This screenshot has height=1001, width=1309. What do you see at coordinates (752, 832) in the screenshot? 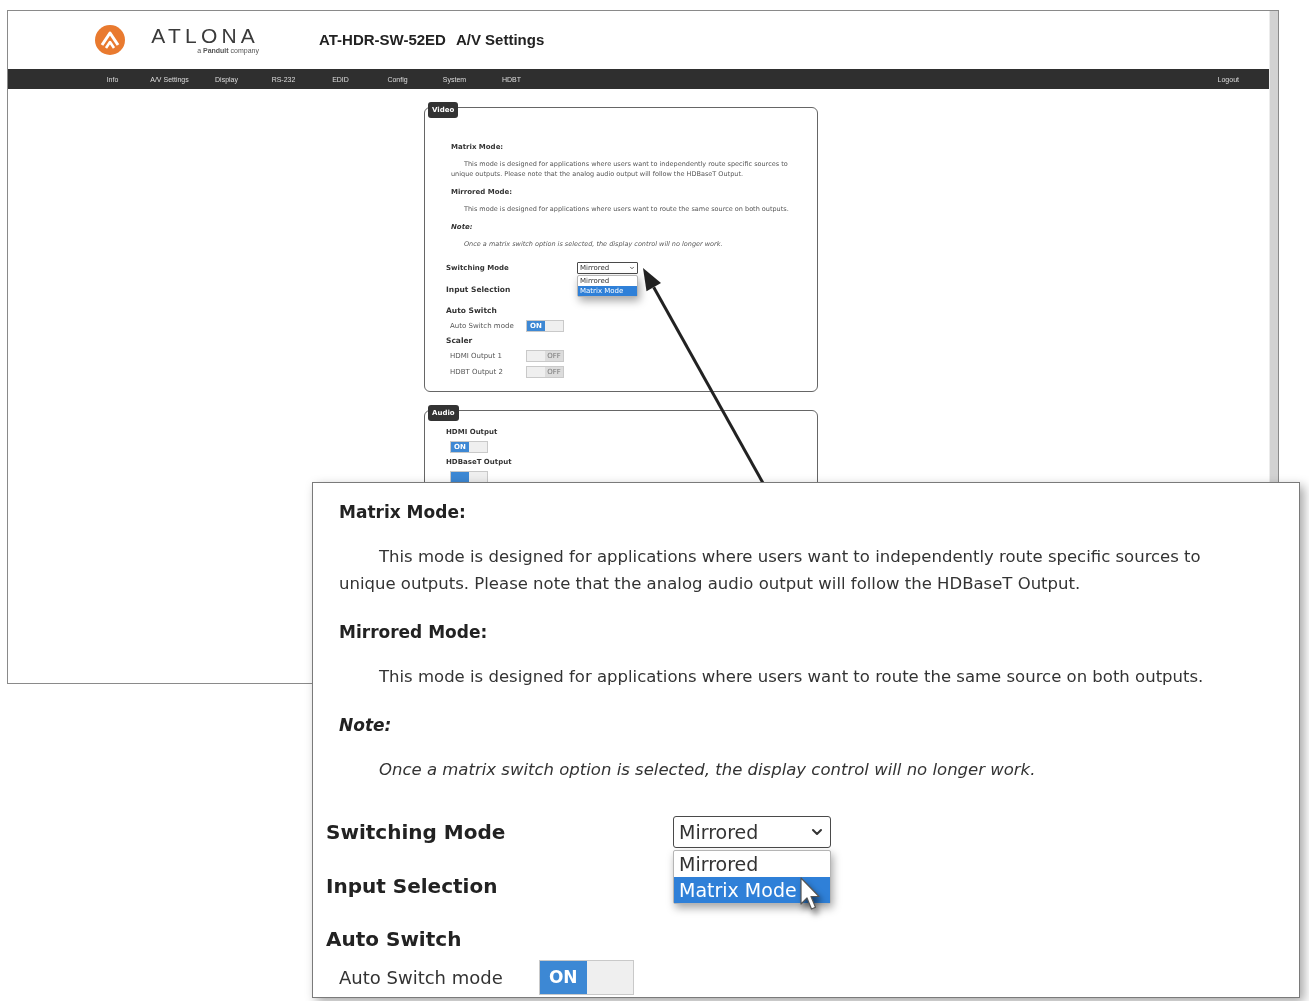
I see `select-field: Mirrored` at bounding box center [752, 832].